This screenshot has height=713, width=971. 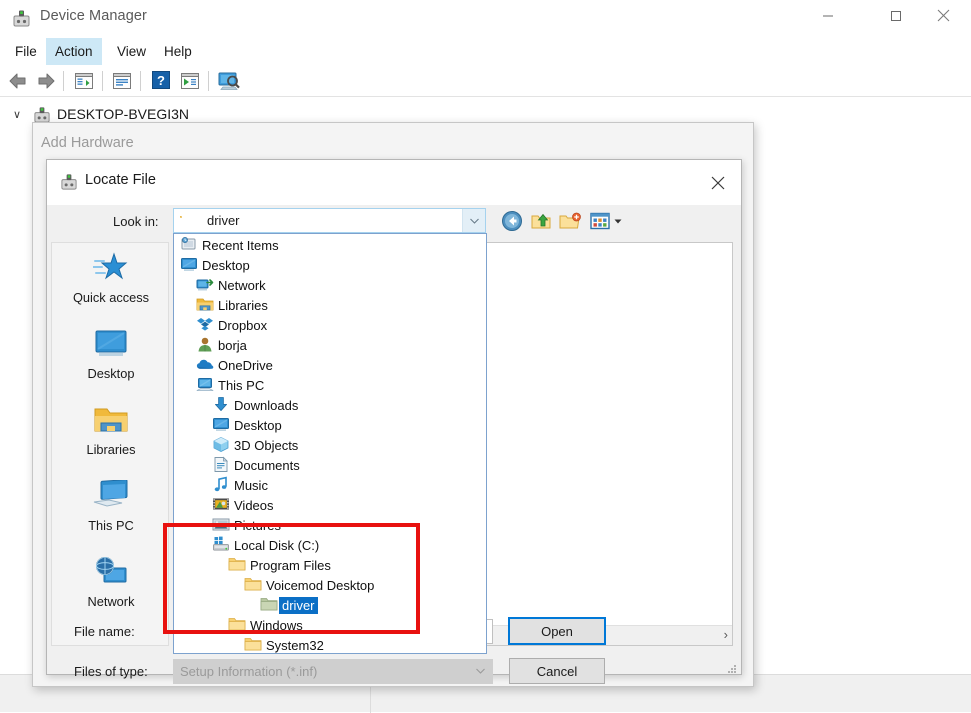 What do you see at coordinates (618, 221) in the screenshot?
I see `views-dropdown-icon` at bounding box center [618, 221].